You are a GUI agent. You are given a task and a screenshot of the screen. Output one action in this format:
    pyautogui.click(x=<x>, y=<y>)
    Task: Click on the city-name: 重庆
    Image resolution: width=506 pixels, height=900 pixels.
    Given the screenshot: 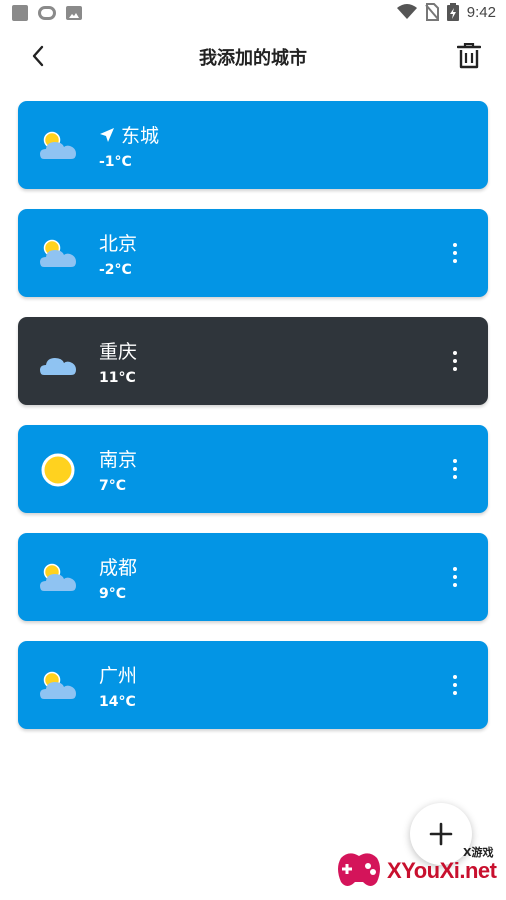 What is the action you would take?
    pyautogui.click(x=118, y=350)
    